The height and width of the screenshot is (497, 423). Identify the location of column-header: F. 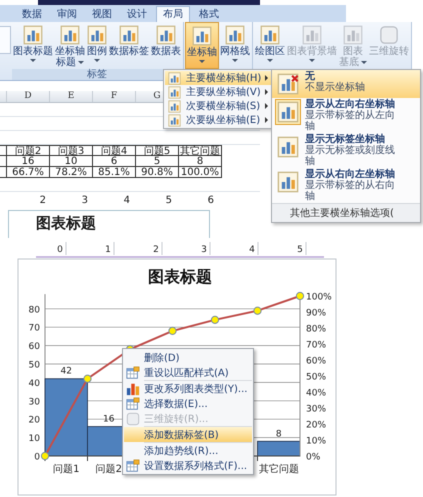
(114, 96).